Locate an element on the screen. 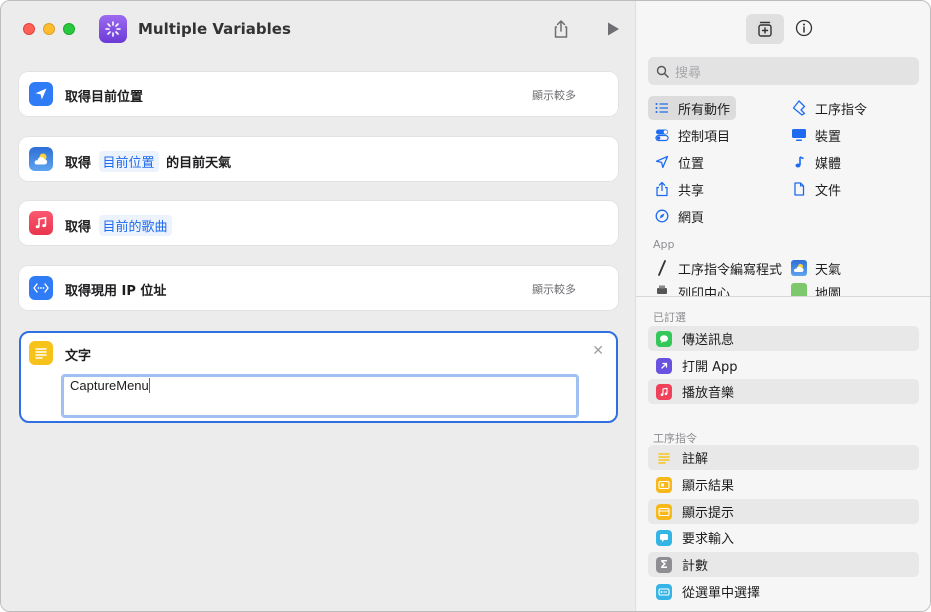  shortcut-icon is located at coordinates (113, 29).